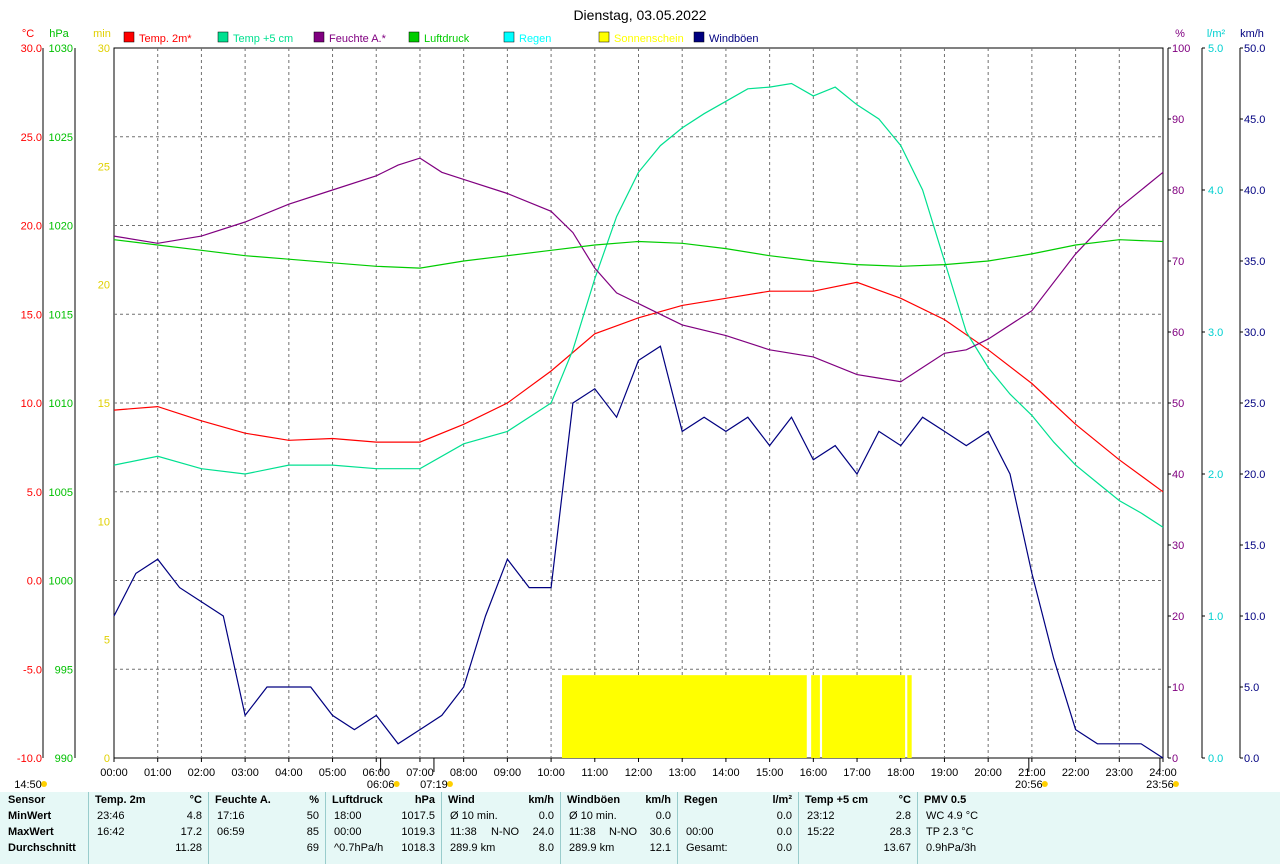  What do you see at coordinates (1076, 773) in the screenshot?
I see `x-tick-label: 22:00` at bounding box center [1076, 773].